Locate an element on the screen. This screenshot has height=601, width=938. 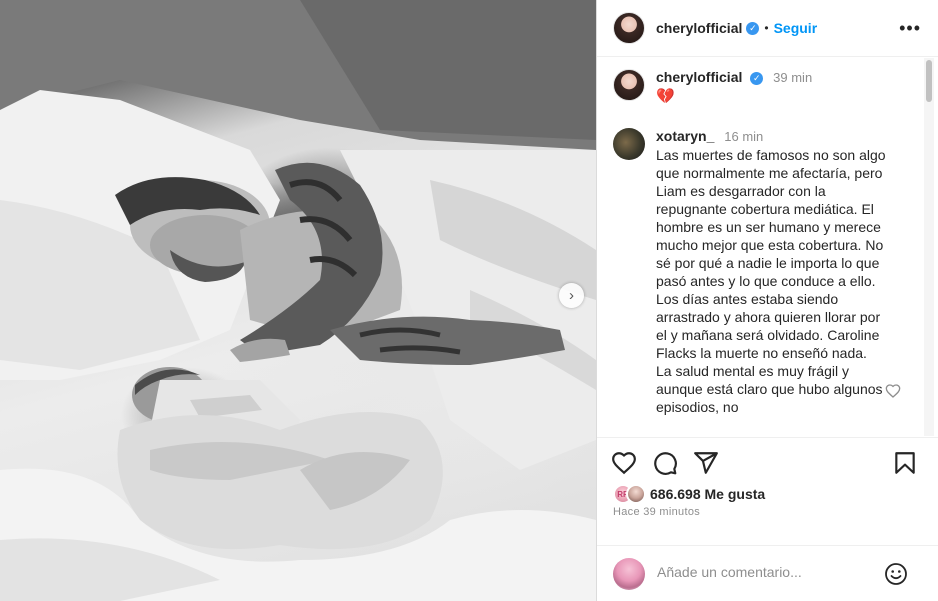
comment-input is located at coordinates (767, 572).